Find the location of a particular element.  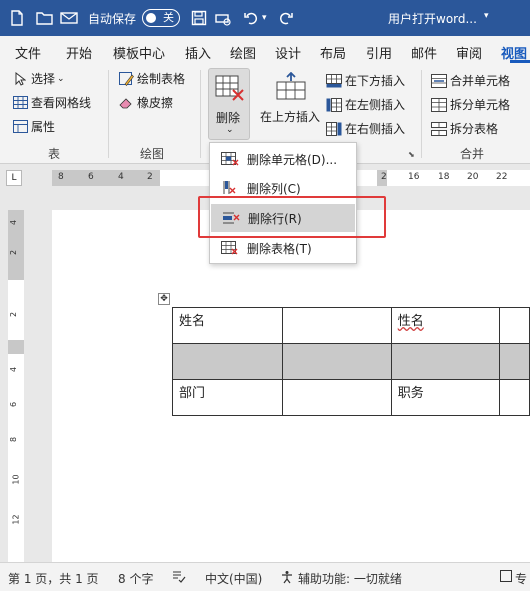

word-logo-icon is located at coordinates (17, 18).